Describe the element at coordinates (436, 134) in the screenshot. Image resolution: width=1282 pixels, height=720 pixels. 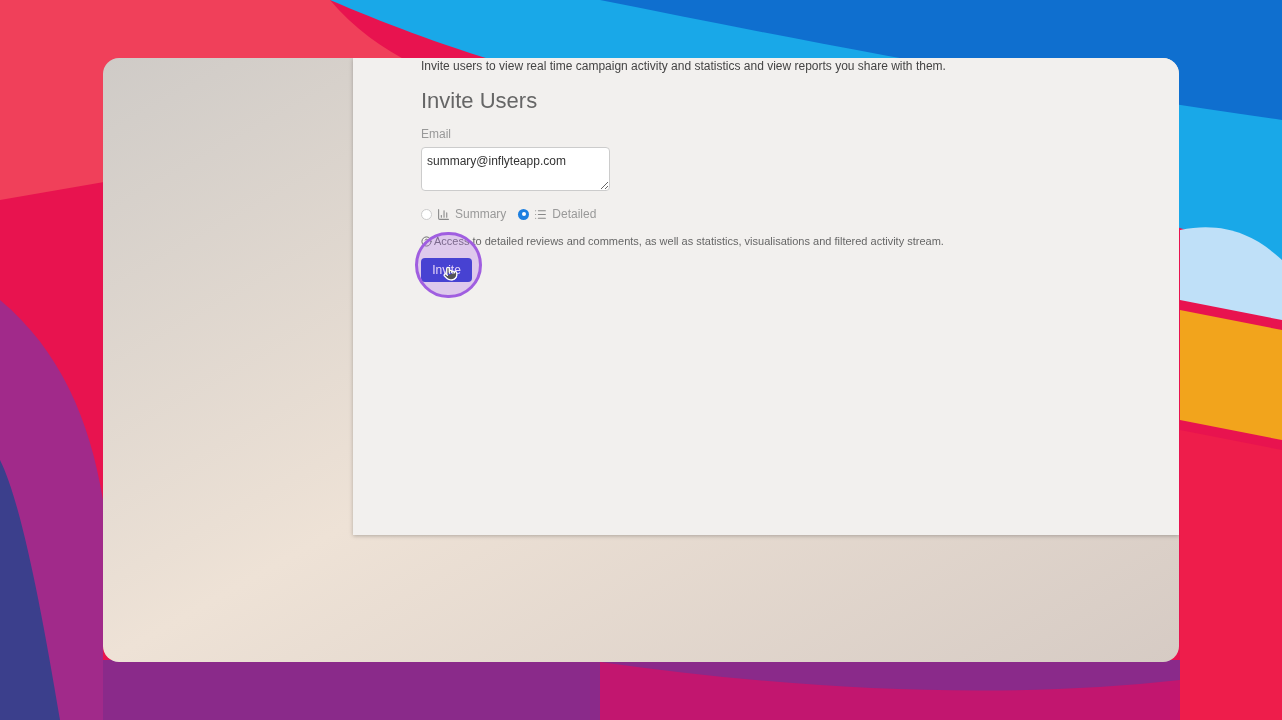
I see `email-label: Email` at that location.